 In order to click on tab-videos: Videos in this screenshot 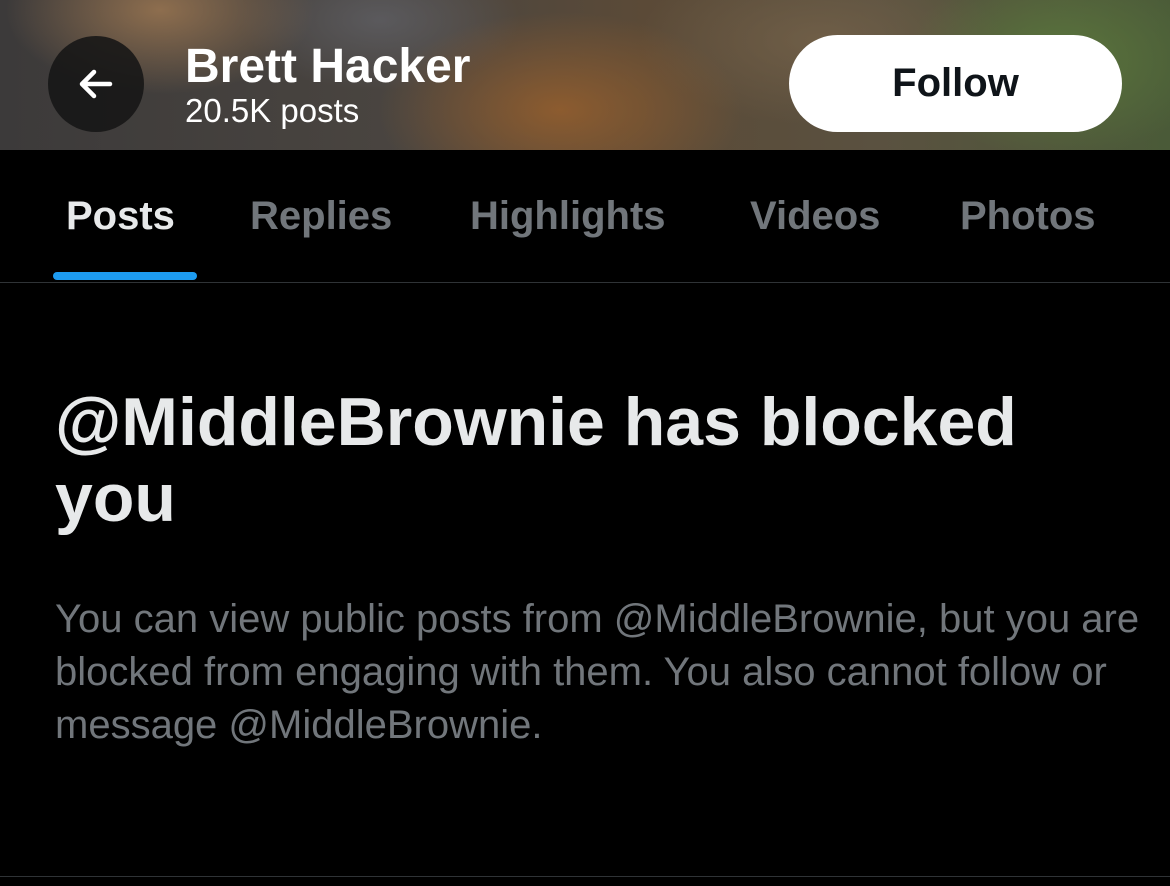, I will do `click(815, 216)`.